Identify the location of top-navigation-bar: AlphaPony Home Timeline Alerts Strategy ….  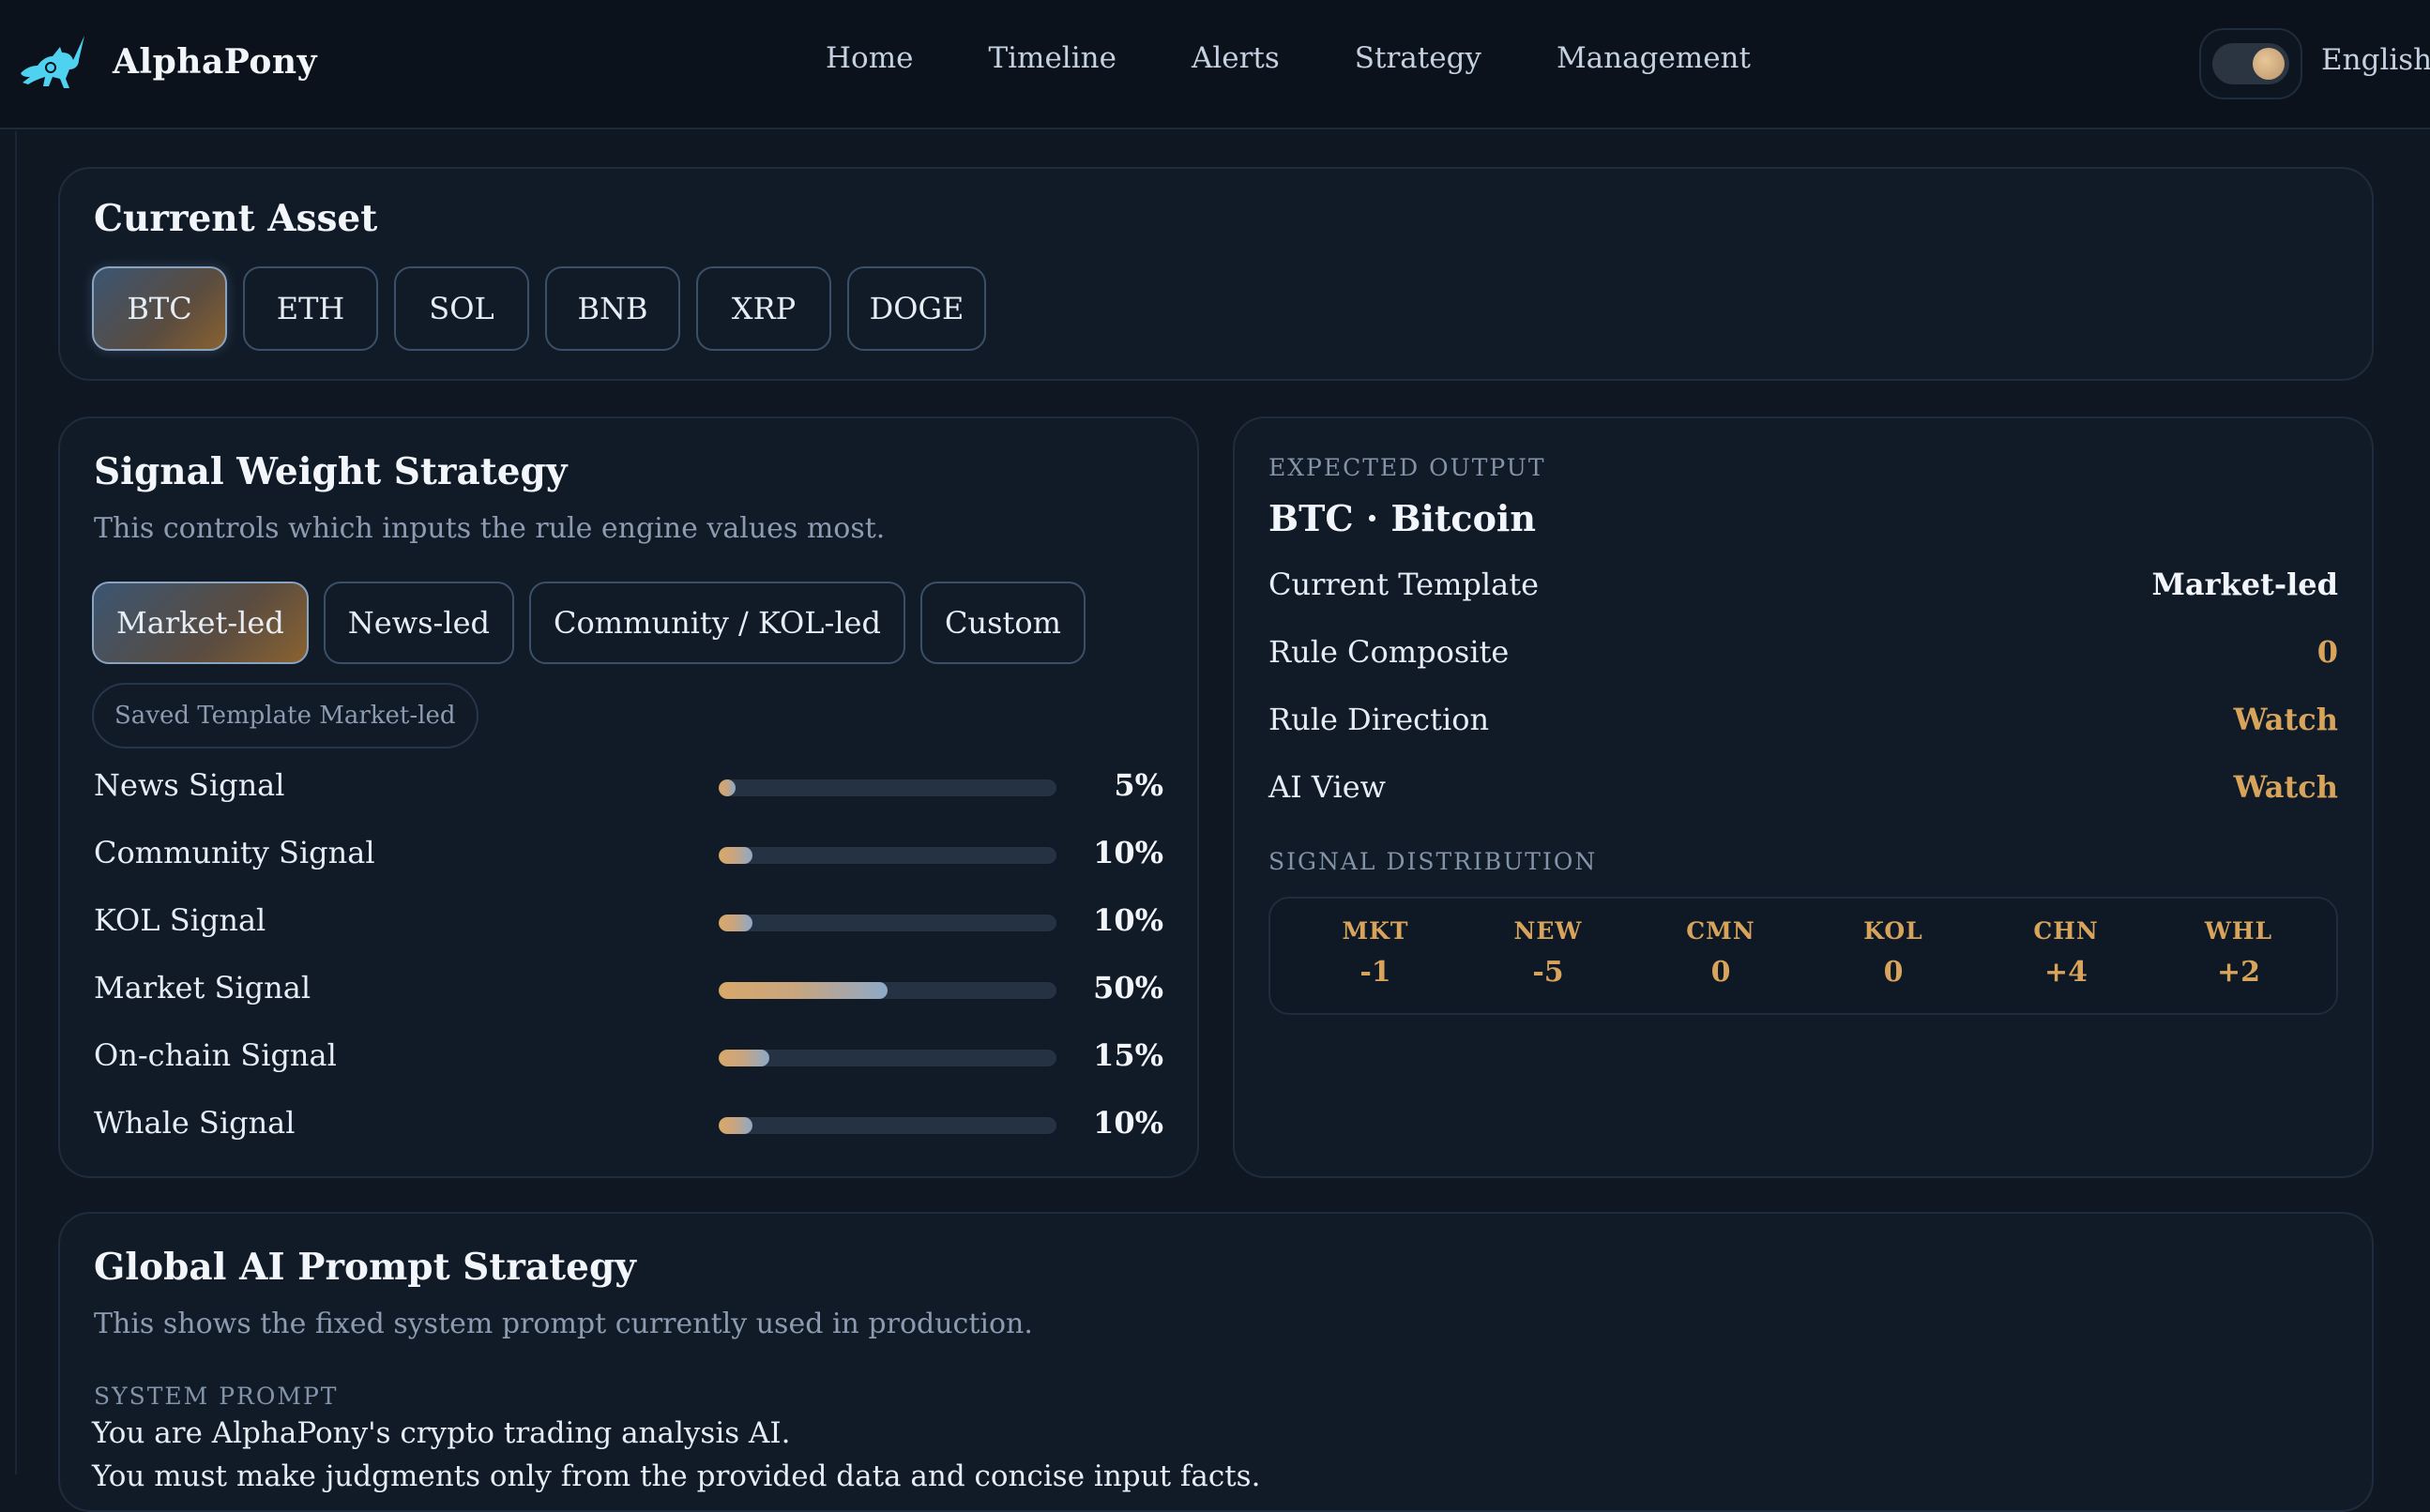
(1215, 64).